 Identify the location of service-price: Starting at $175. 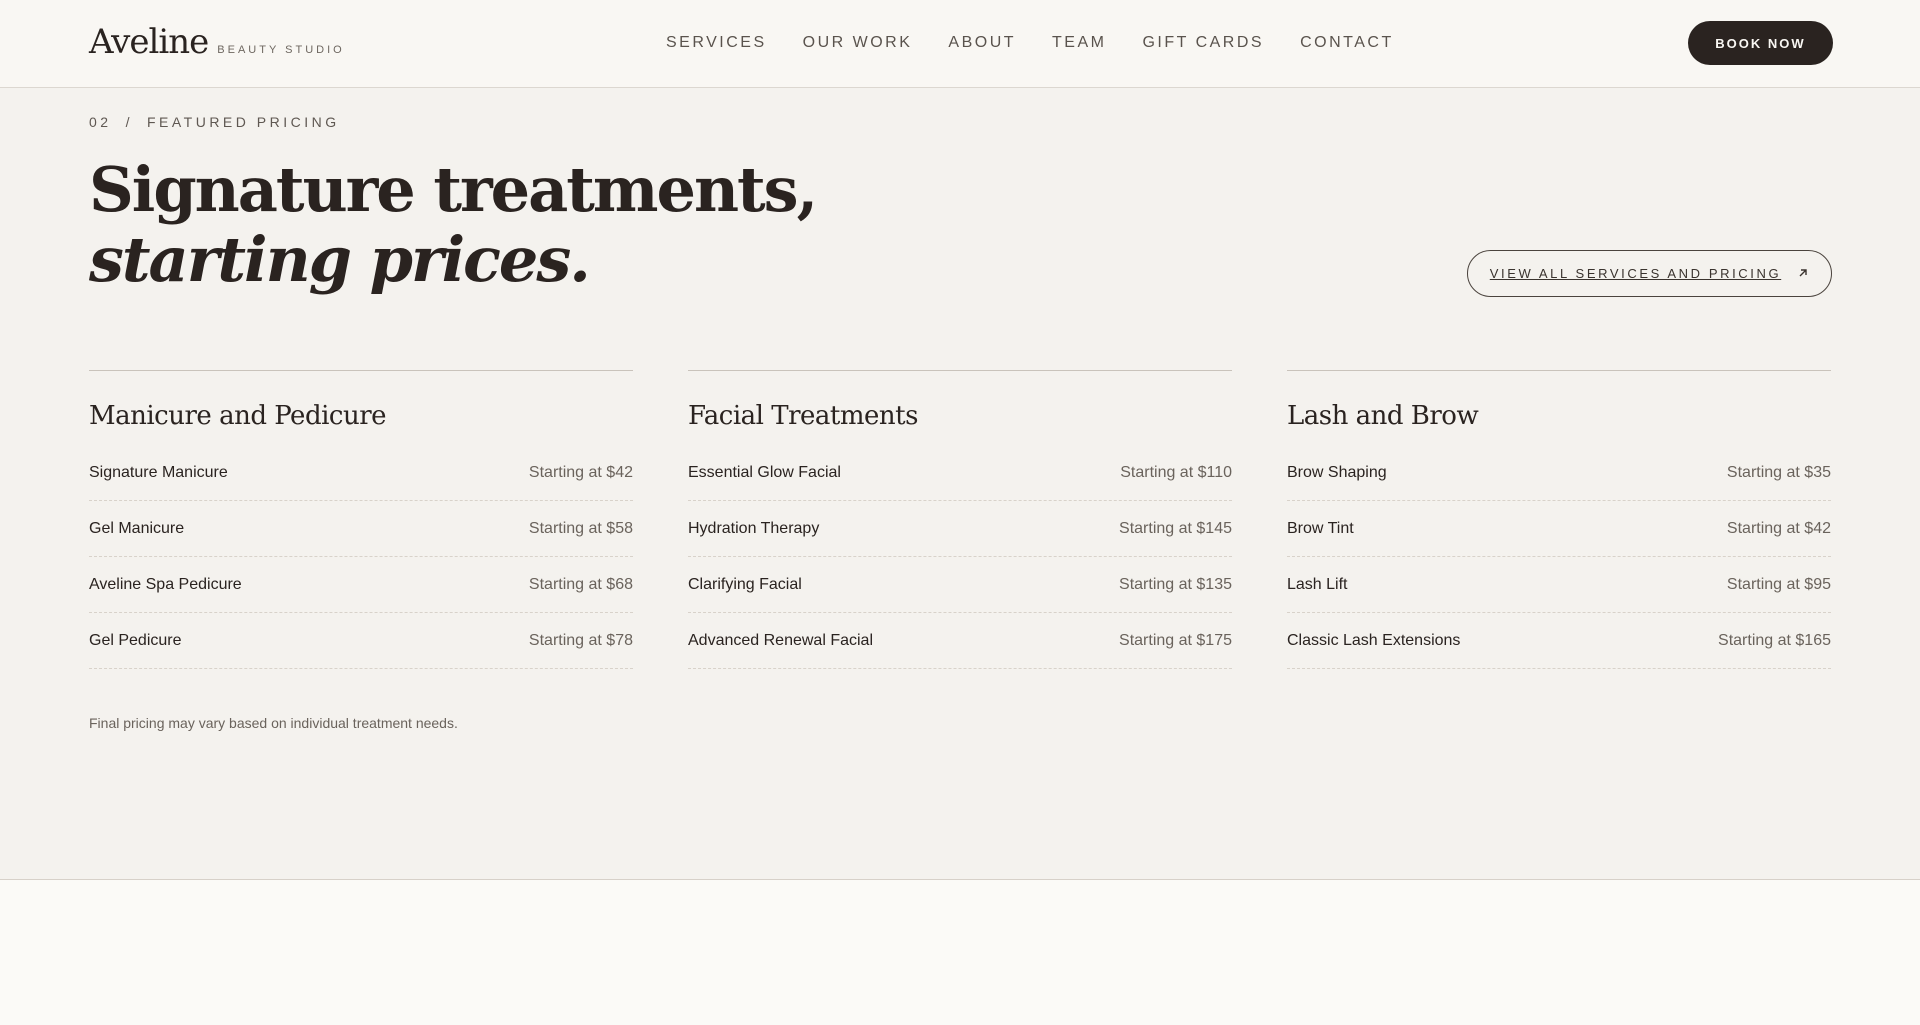
(1175, 640).